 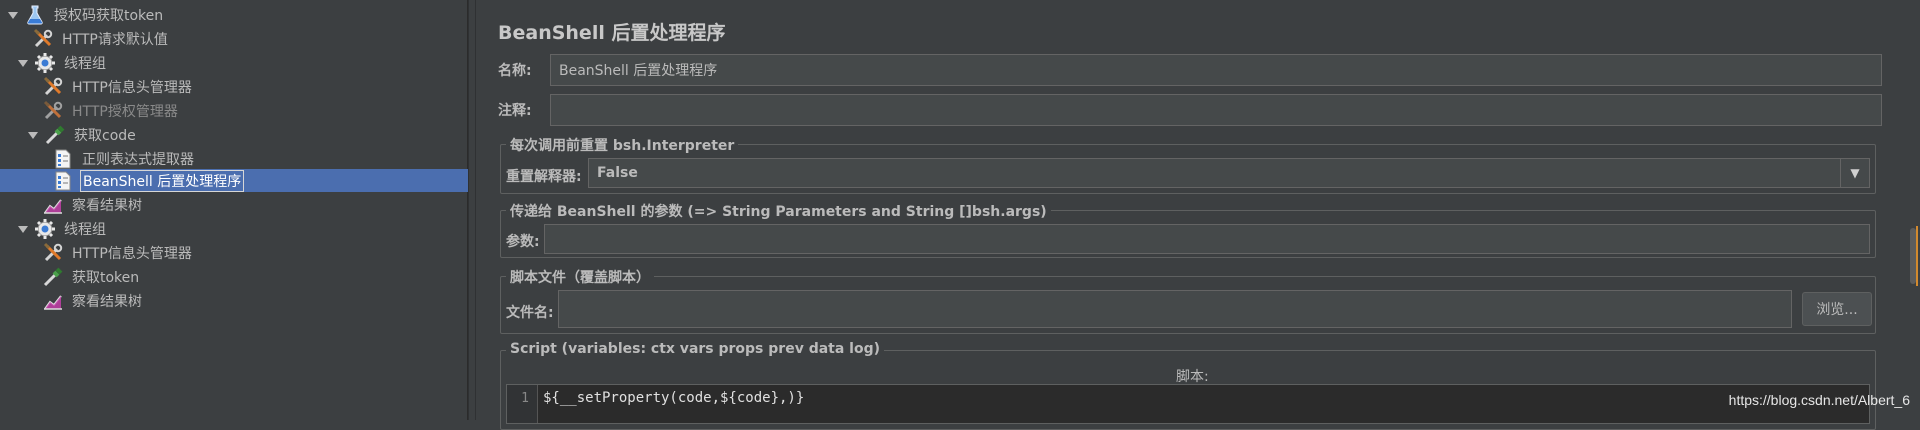 What do you see at coordinates (515, 71) in the screenshot?
I see `name-label: 名称:` at bounding box center [515, 71].